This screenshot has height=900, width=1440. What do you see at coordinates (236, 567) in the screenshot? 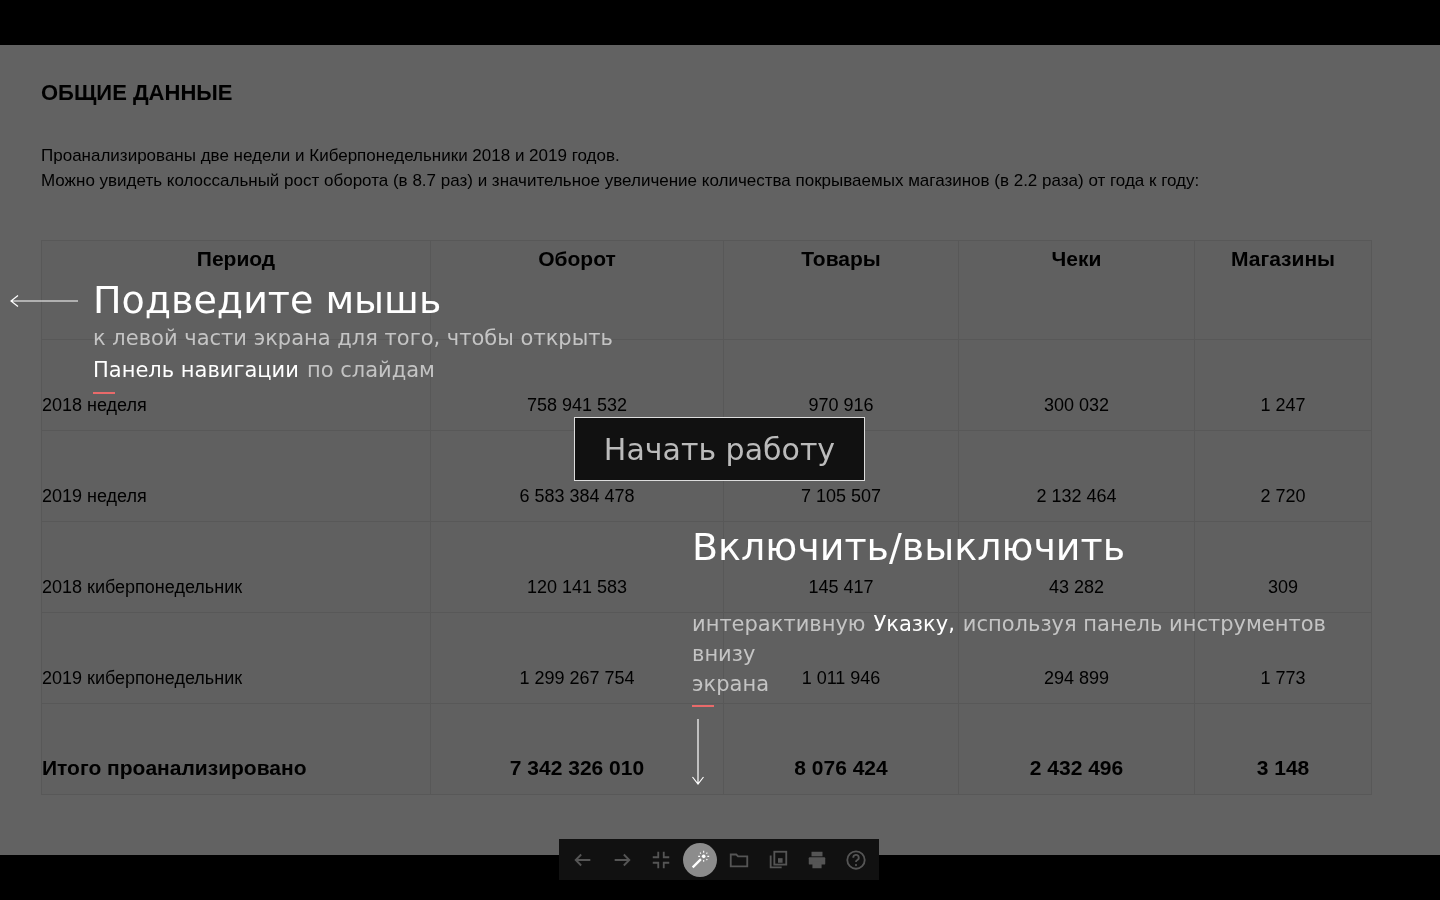
I see `table-cell: 2018 киберпонедельник` at bounding box center [236, 567].